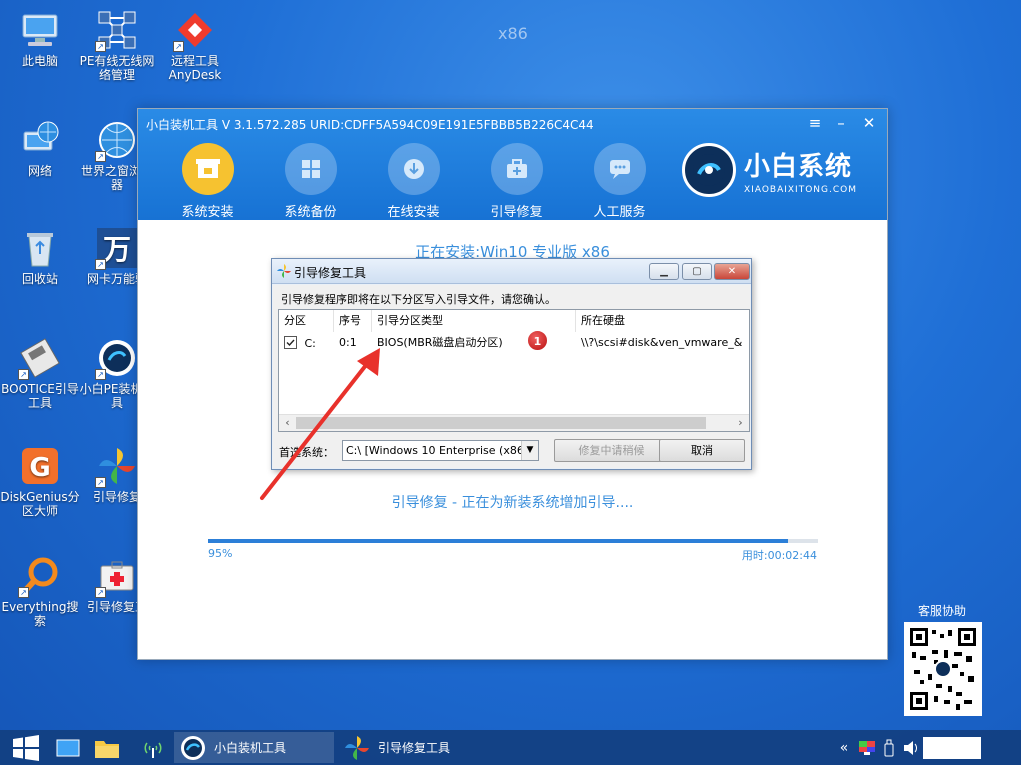 The height and width of the screenshot is (765, 1021). Describe the element at coordinates (841, 123) in the screenshot. I see `minimize-icon: –` at that location.